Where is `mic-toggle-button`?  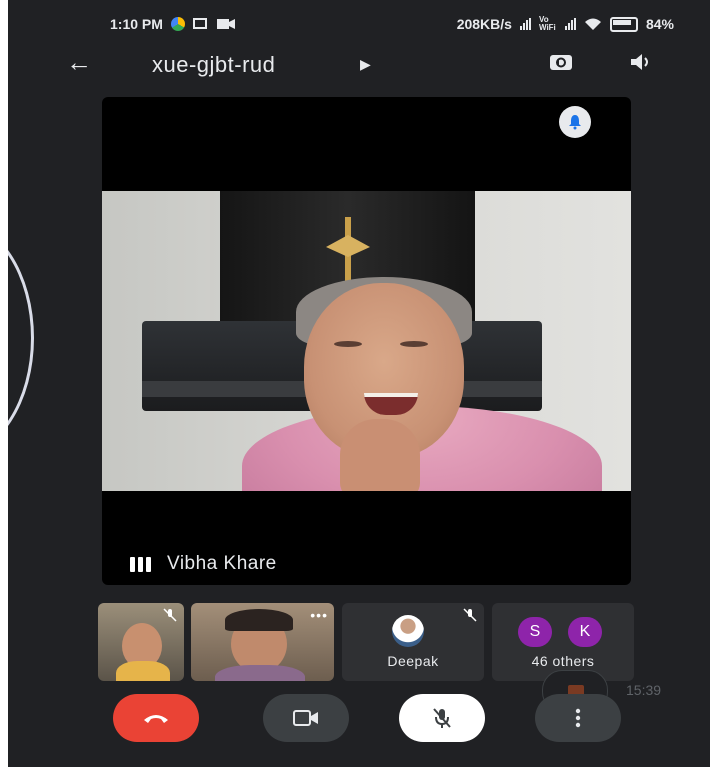
mic-toggle-button is located at coordinates (442, 718).